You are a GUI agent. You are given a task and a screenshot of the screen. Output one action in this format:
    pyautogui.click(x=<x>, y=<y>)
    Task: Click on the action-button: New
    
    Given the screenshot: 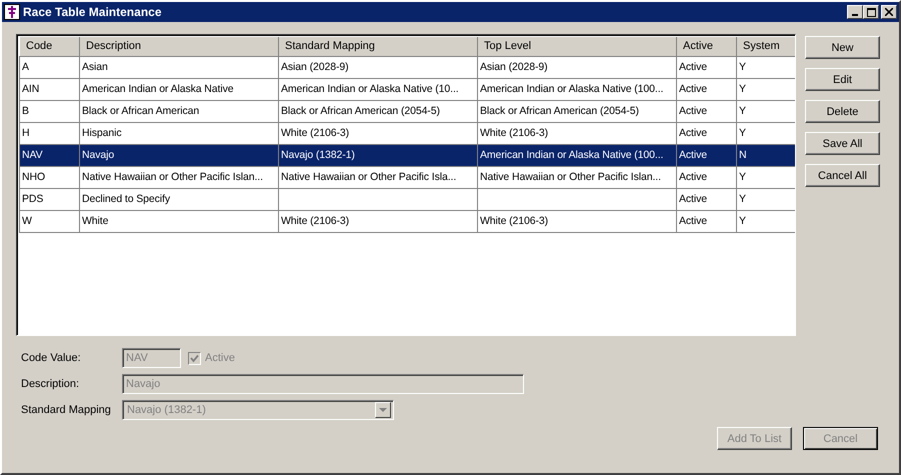 What is the action you would take?
    pyautogui.click(x=842, y=47)
    